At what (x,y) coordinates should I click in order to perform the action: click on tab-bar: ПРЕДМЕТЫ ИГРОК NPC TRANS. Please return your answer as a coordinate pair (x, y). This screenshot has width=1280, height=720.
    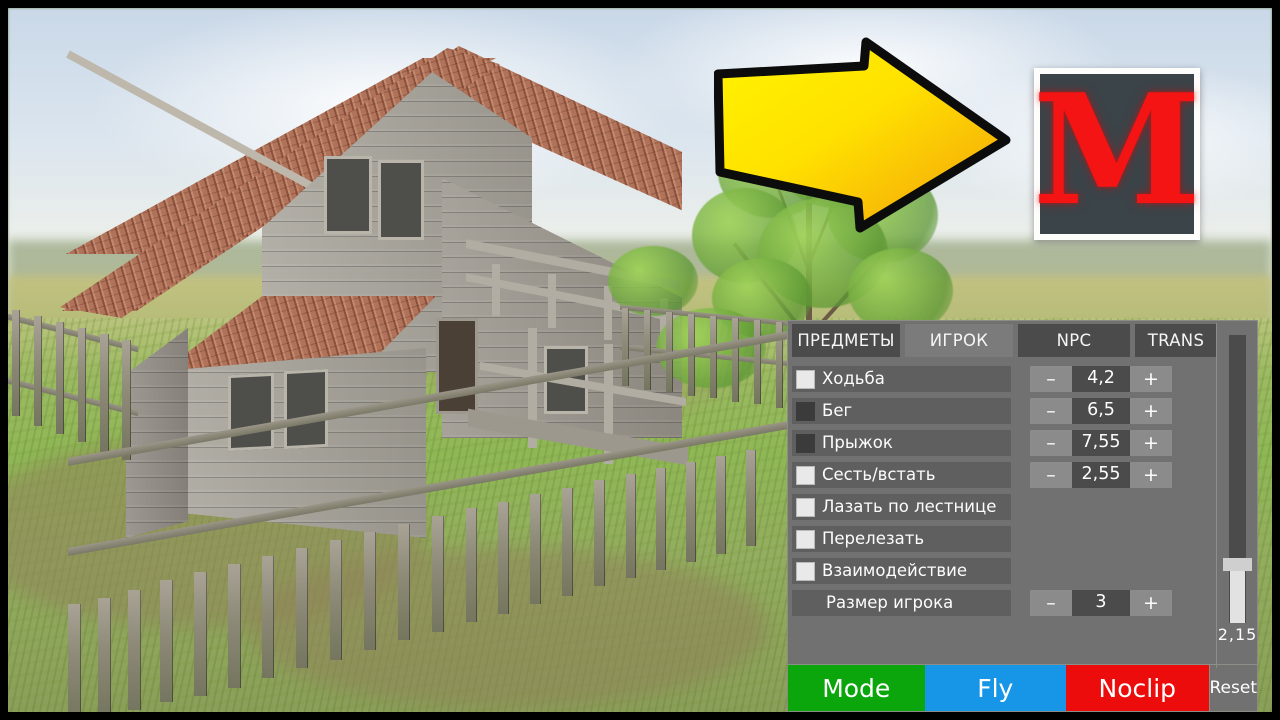
    Looking at the image, I should click on (1002, 340).